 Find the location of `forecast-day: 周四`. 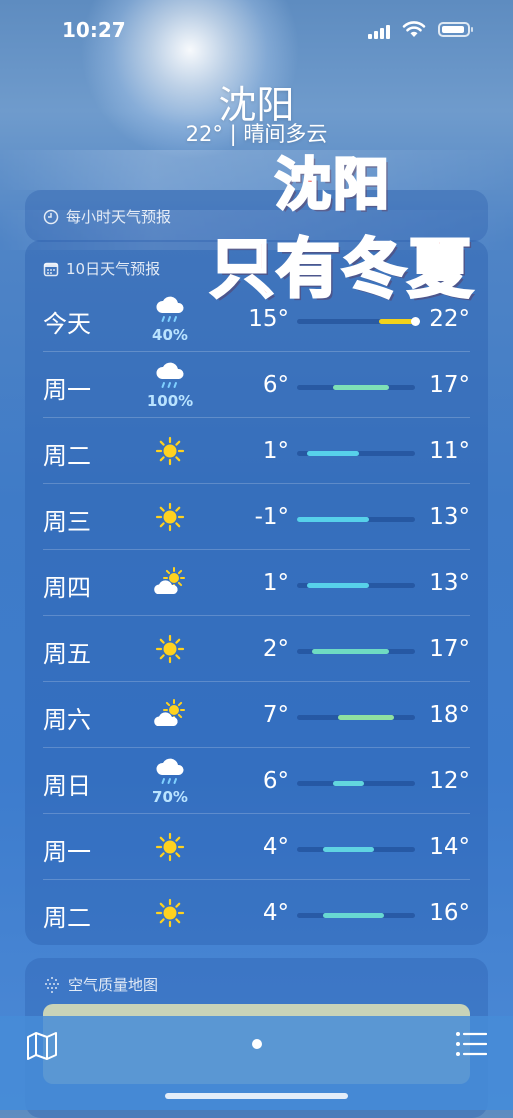

forecast-day: 周四 is located at coordinates (67, 588).